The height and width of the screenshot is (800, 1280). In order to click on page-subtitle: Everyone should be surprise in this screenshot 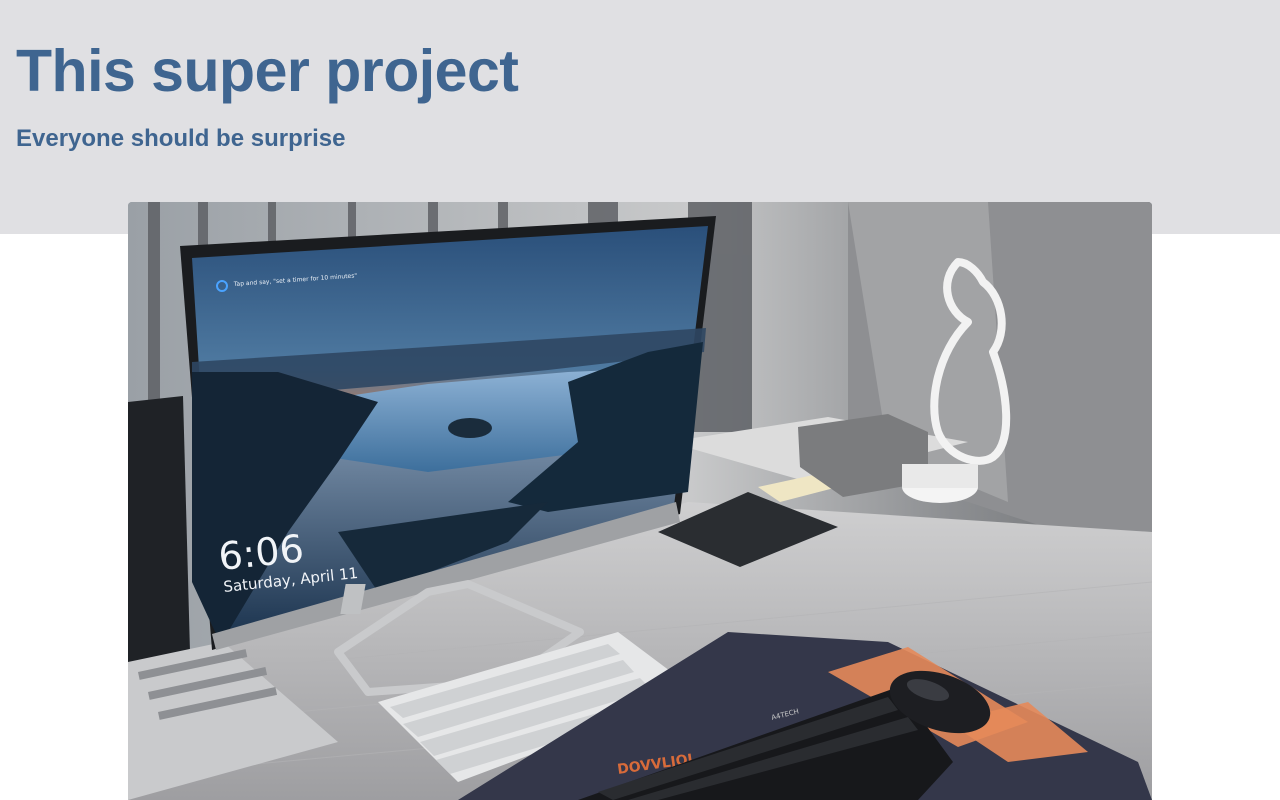, I will do `click(181, 138)`.